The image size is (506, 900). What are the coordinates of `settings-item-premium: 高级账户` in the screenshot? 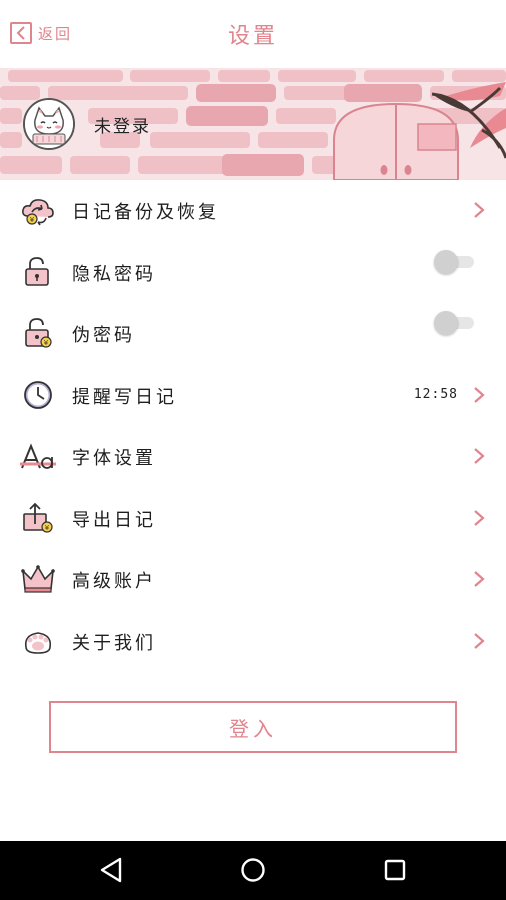 It's located at (253, 580).